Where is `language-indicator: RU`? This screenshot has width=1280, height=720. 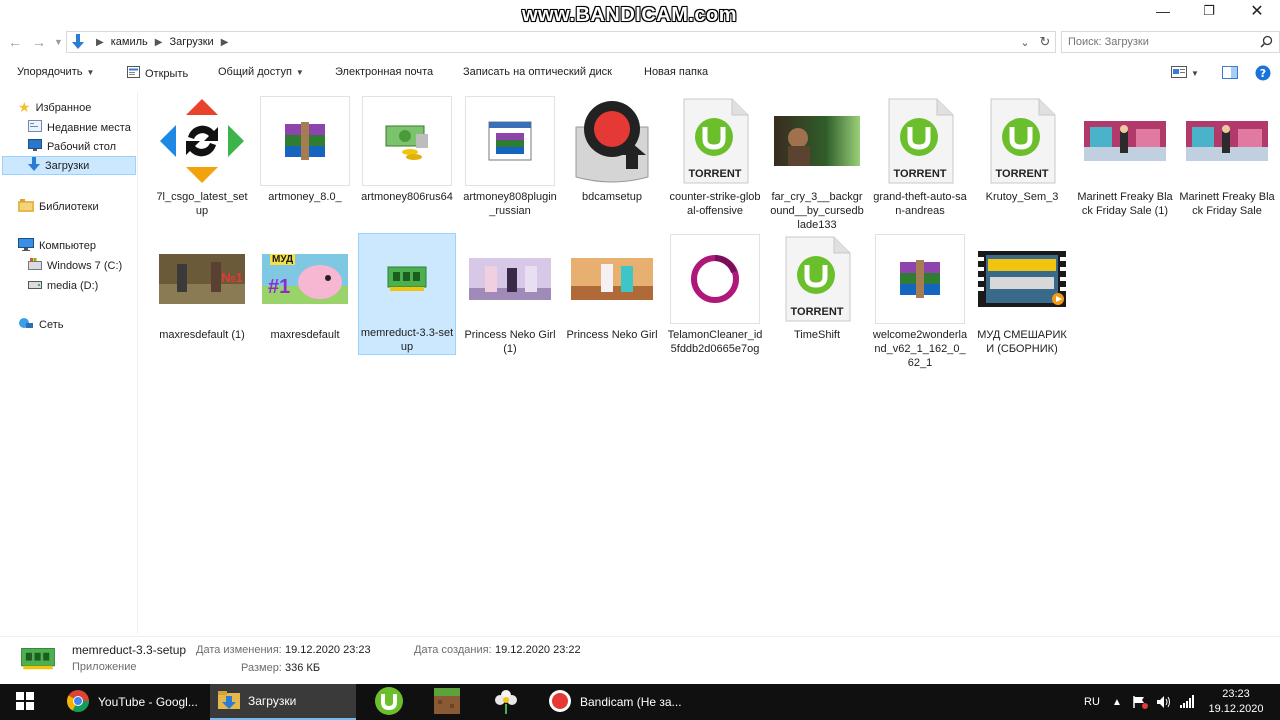 language-indicator: RU is located at coordinates (1092, 702).